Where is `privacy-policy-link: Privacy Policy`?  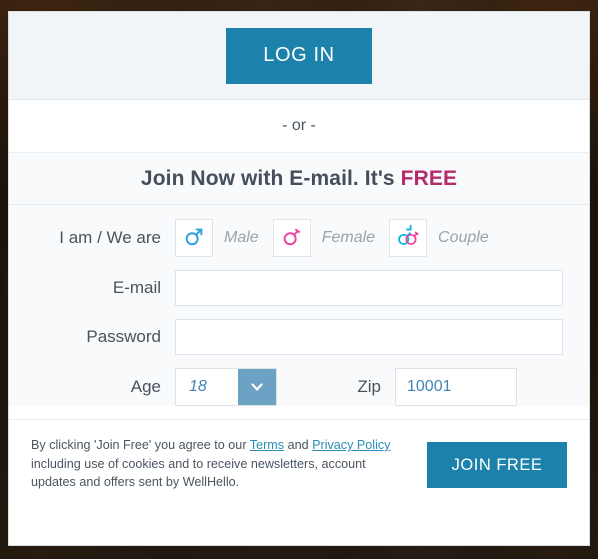
privacy-policy-link: Privacy Policy is located at coordinates (351, 445).